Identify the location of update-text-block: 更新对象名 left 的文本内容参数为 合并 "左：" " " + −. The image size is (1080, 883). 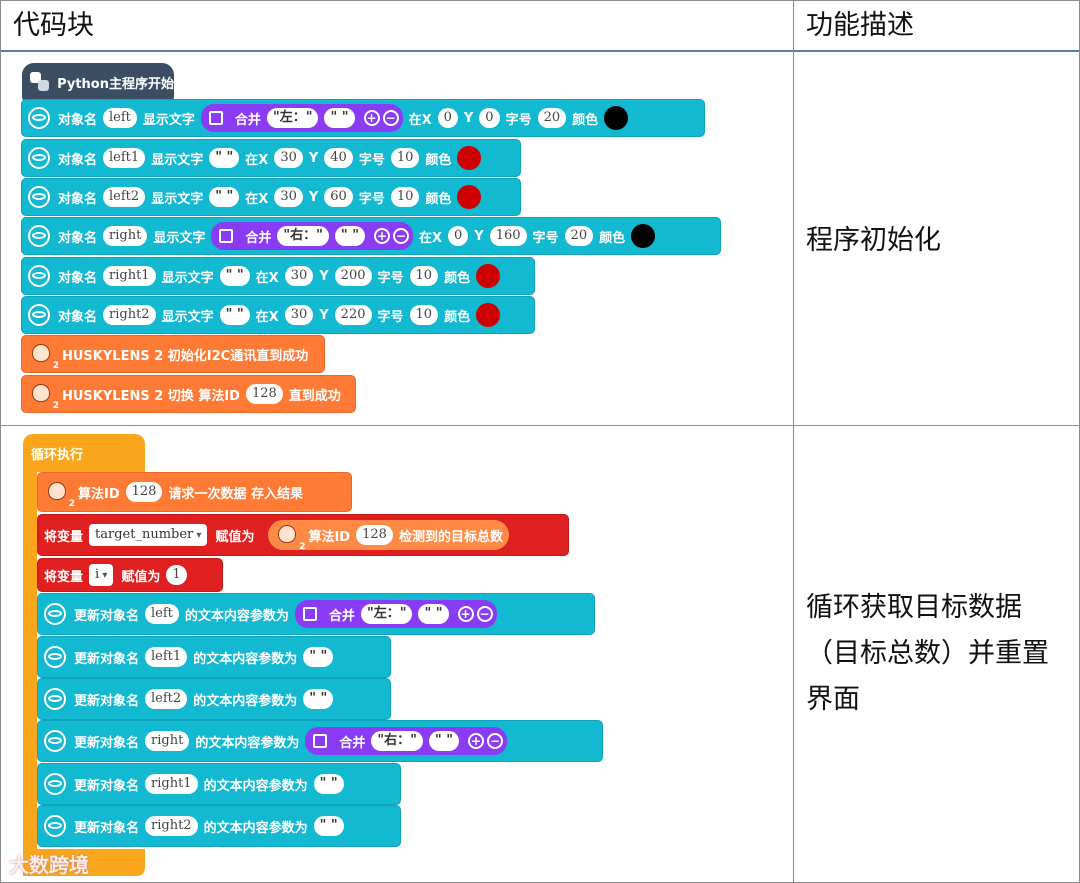
(316, 614).